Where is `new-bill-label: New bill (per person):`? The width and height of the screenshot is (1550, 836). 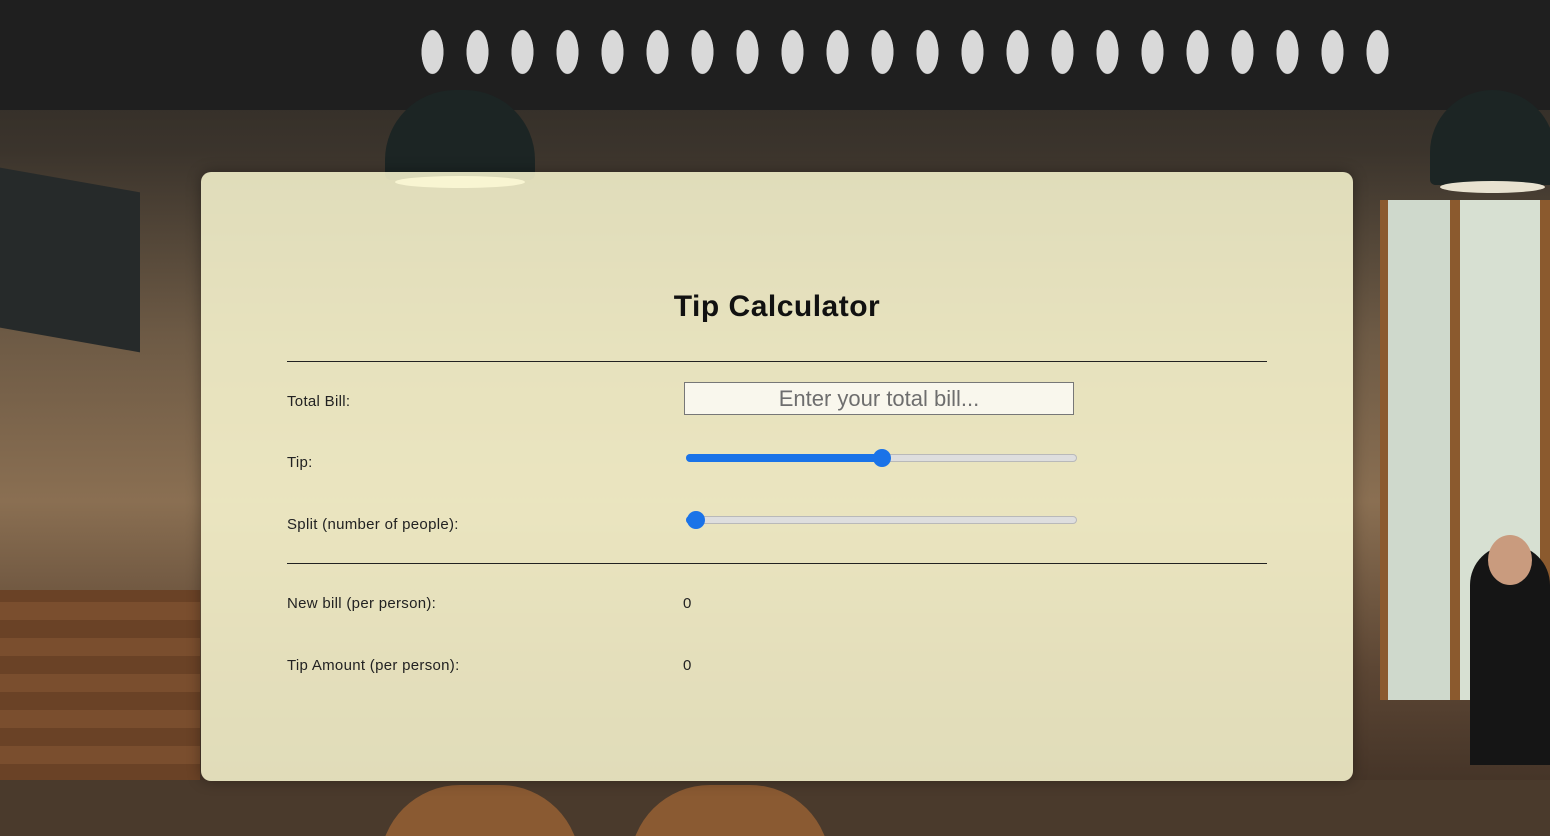
new-bill-label: New bill (per person): is located at coordinates (362, 603).